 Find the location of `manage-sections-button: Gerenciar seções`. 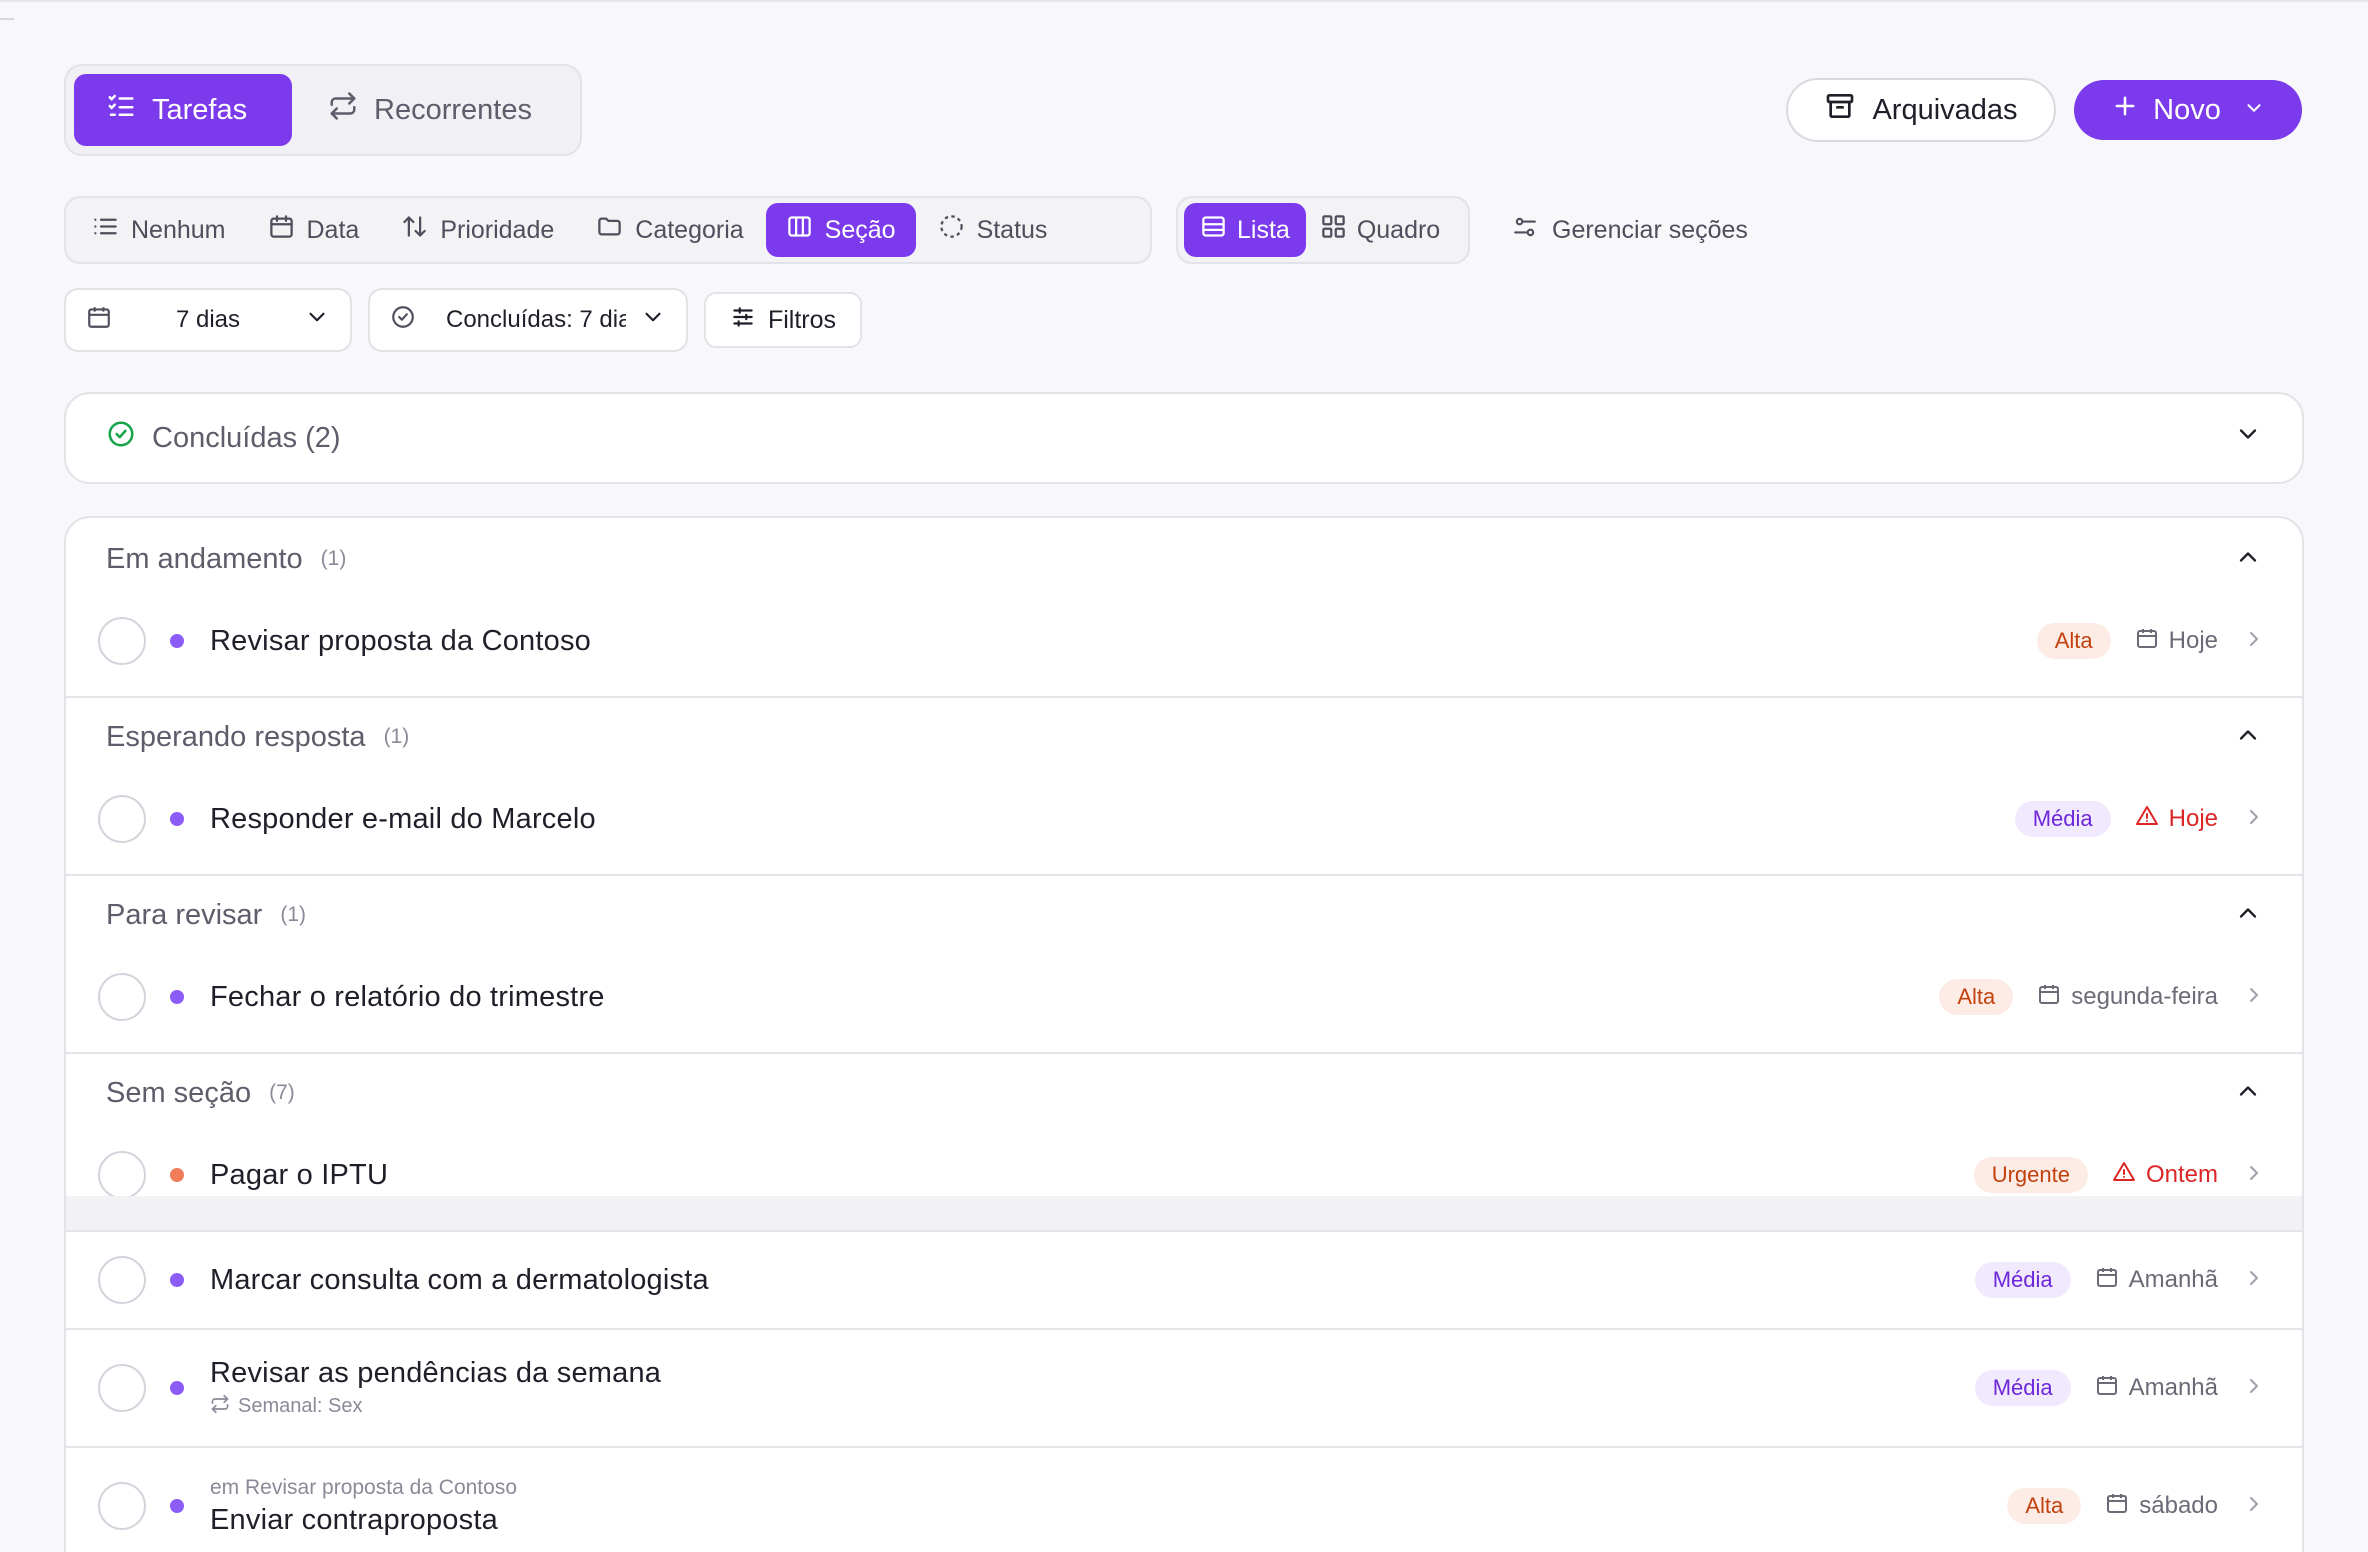

manage-sections-button: Gerenciar seções is located at coordinates (1630, 230).